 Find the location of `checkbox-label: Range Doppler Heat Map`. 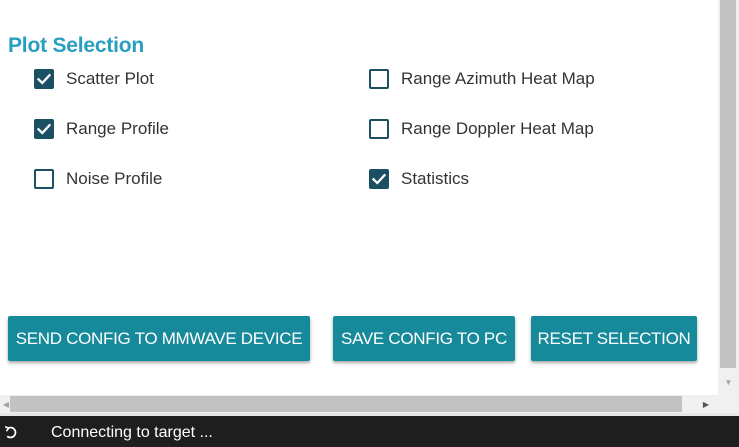

checkbox-label: Range Doppler Heat Map is located at coordinates (497, 128).